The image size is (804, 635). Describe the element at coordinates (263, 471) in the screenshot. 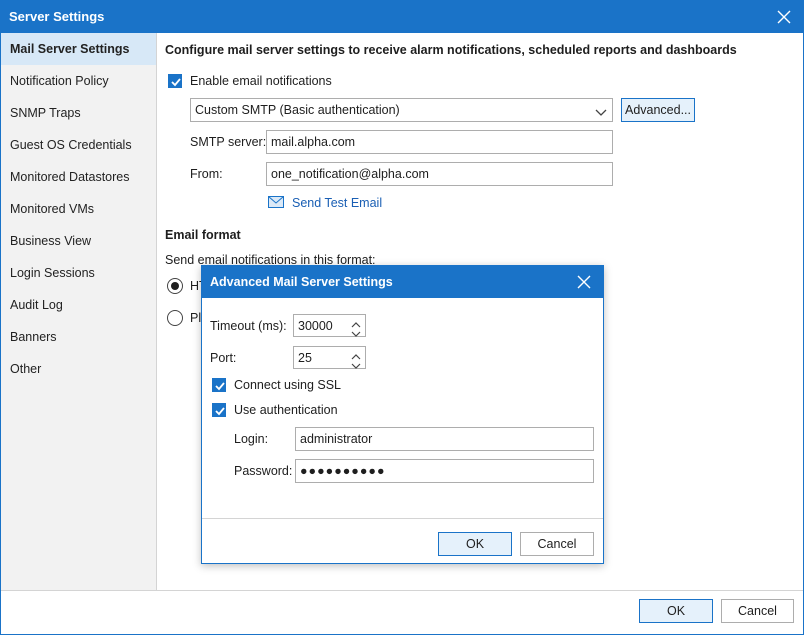

I see `password-label: Password:` at that location.